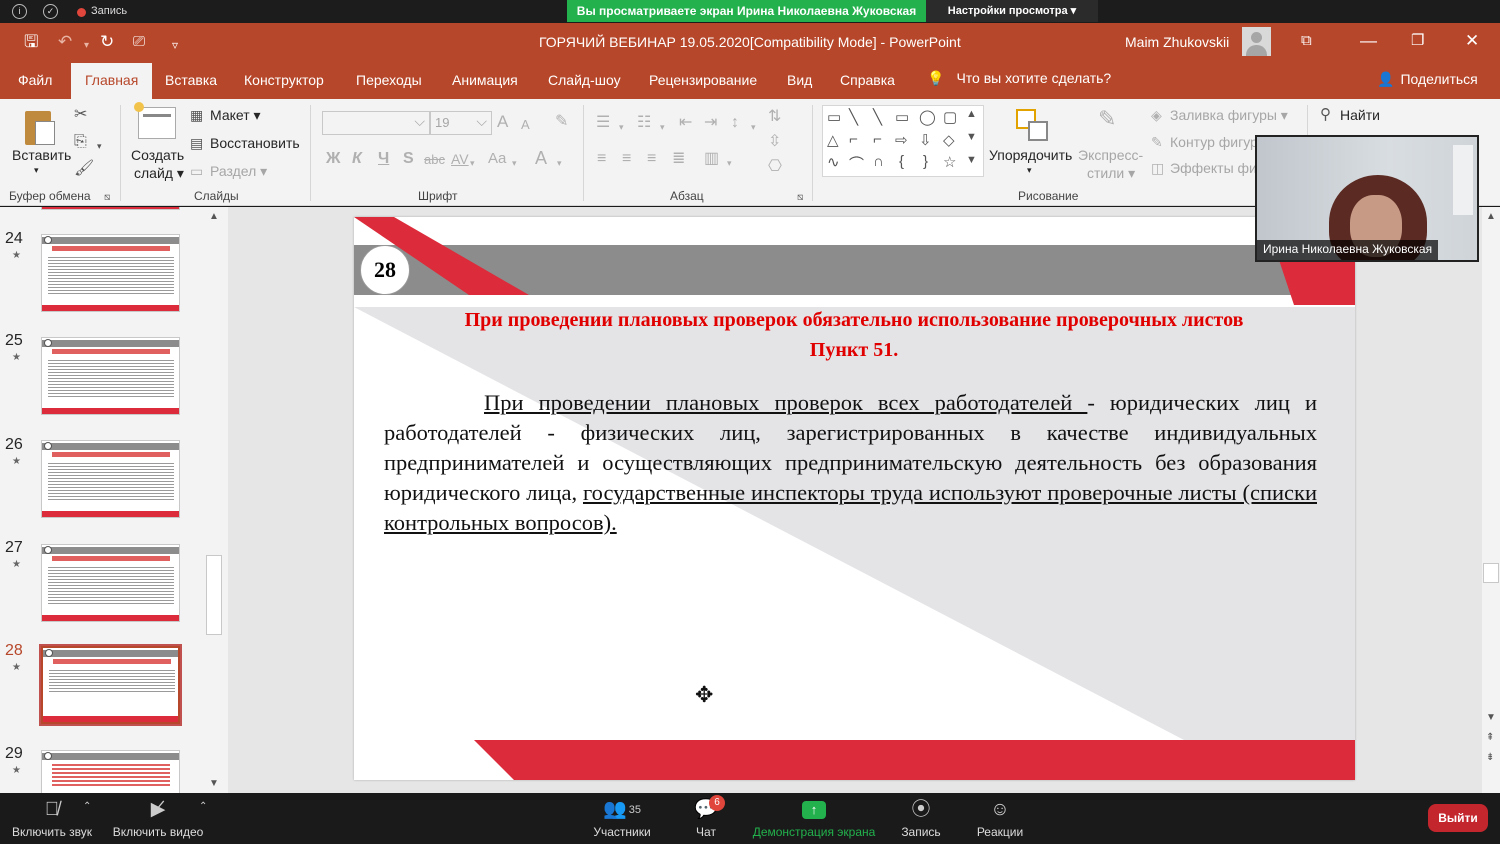  Describe the element at coordinates (710, 123) in the screenshot. I see `increase-indent-icon: ⇥` at that location.